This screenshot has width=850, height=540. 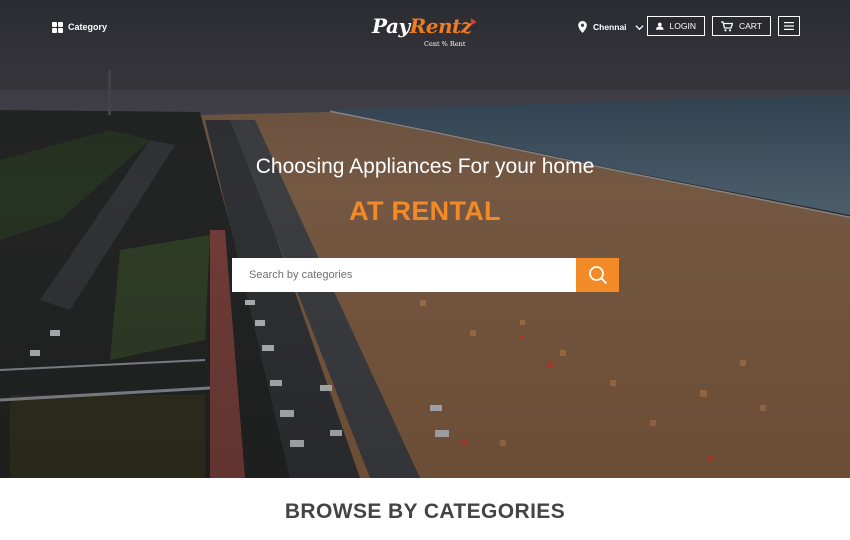 I want to click on location-label: Chennai, so click(x=610, y=27).